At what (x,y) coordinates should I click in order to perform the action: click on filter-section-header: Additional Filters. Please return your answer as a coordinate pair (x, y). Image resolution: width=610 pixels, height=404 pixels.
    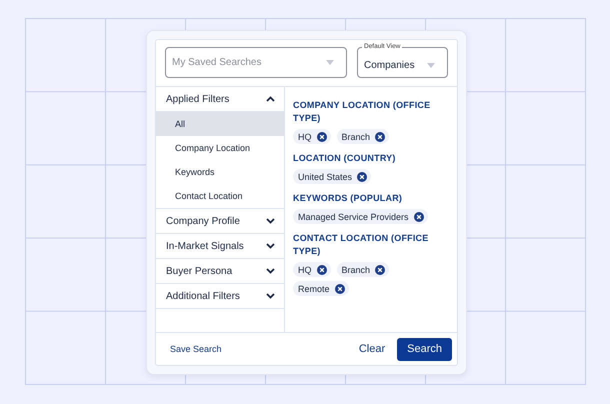
    Looking at the image, I should click on (220, 296).